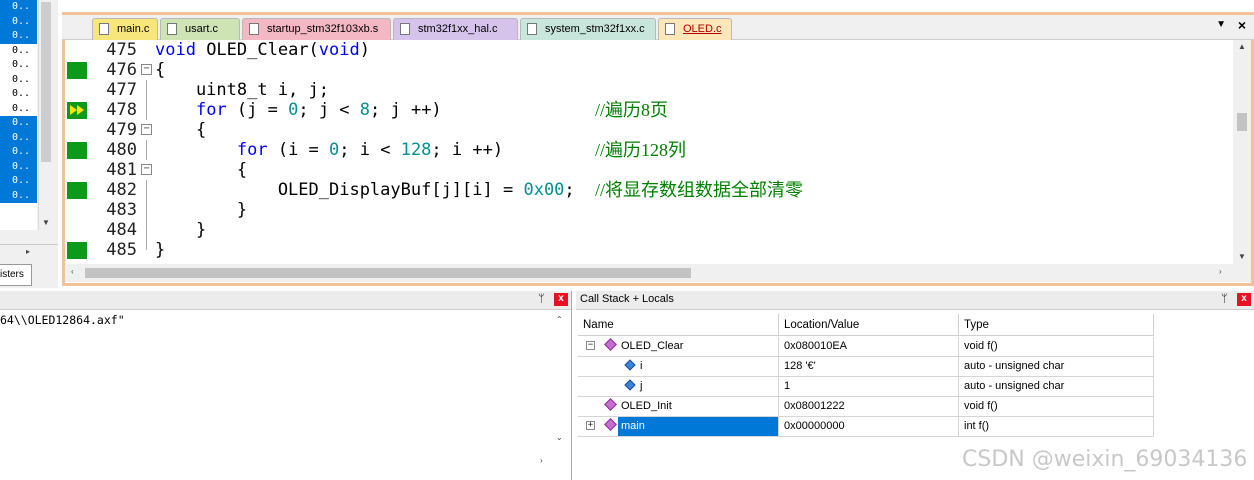 The height and width of the screenshot is (480, 1254). I want to click on build-output-vertical-scrollbar: ⌃ ⌄, so click(560, 379).